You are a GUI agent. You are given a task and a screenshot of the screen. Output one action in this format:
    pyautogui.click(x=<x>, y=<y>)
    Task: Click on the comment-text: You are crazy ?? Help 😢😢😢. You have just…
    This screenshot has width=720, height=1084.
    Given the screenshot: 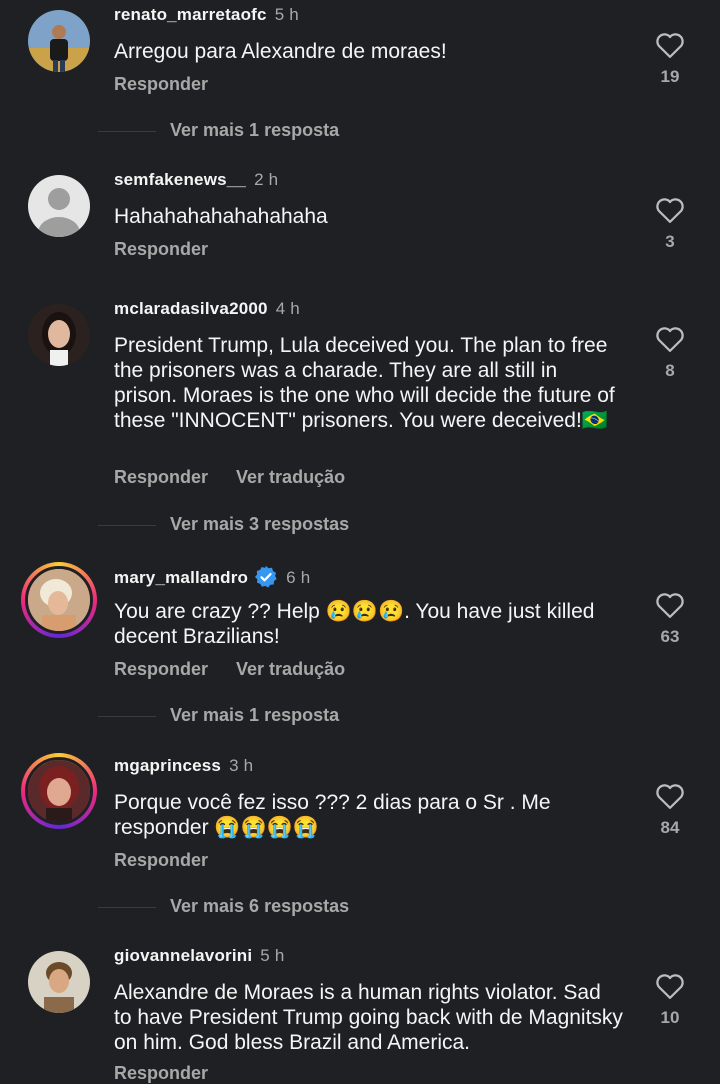 What is the action you would take?
    pyautogui.click(x=354, y=624)
    